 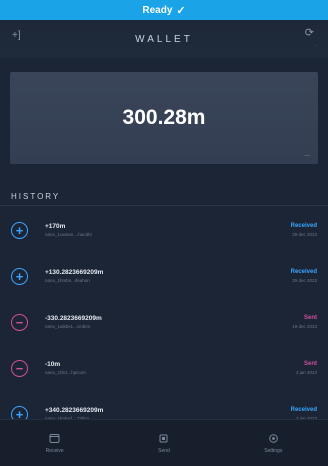 What do you see at coordinates (304, 326) in the screenshot?
I see `transaction-date: 19 dec 2023` at bounding box center [304, 326].